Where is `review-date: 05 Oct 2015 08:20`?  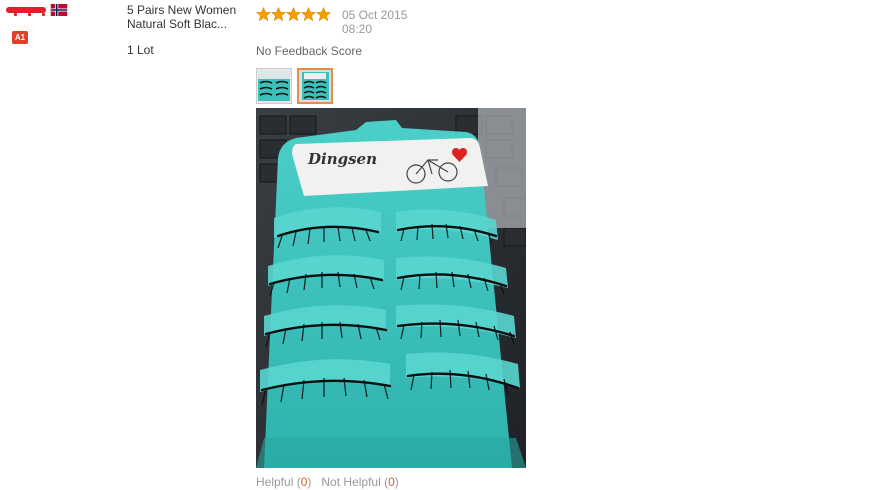
review-date: 05 Oct 2015 08:20 is located at coordinates (375, 22).